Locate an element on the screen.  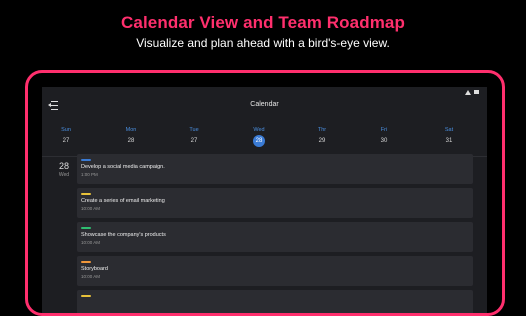
day-number: 28 is located at coordinates (131, 141).